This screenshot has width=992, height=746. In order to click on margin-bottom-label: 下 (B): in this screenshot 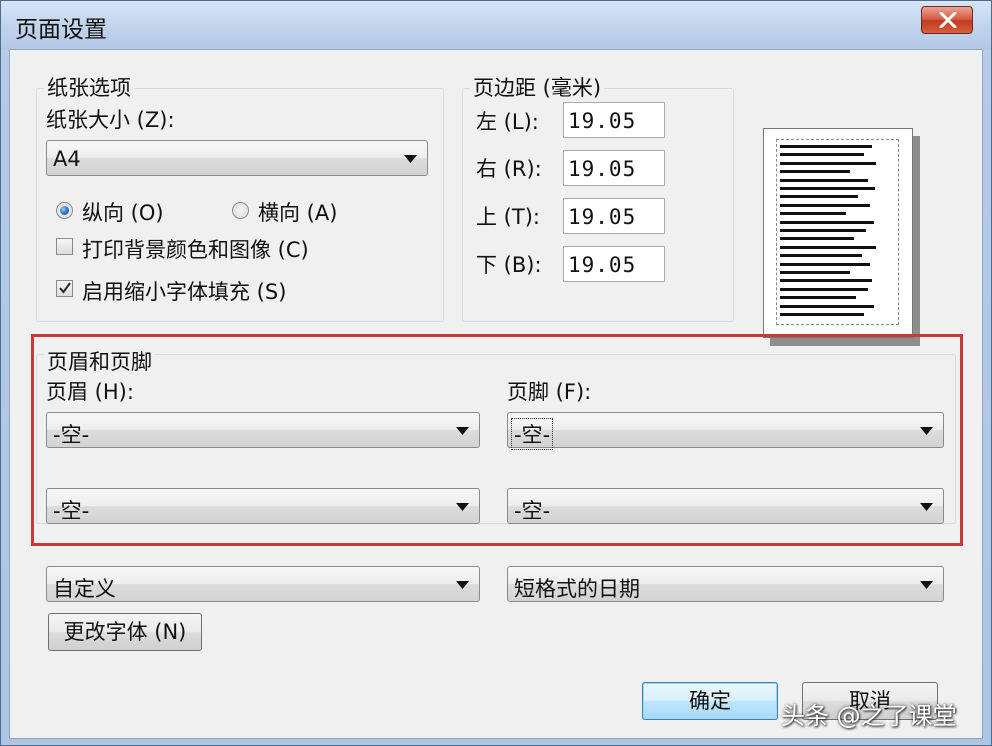, I will do `click(509, 265)`.